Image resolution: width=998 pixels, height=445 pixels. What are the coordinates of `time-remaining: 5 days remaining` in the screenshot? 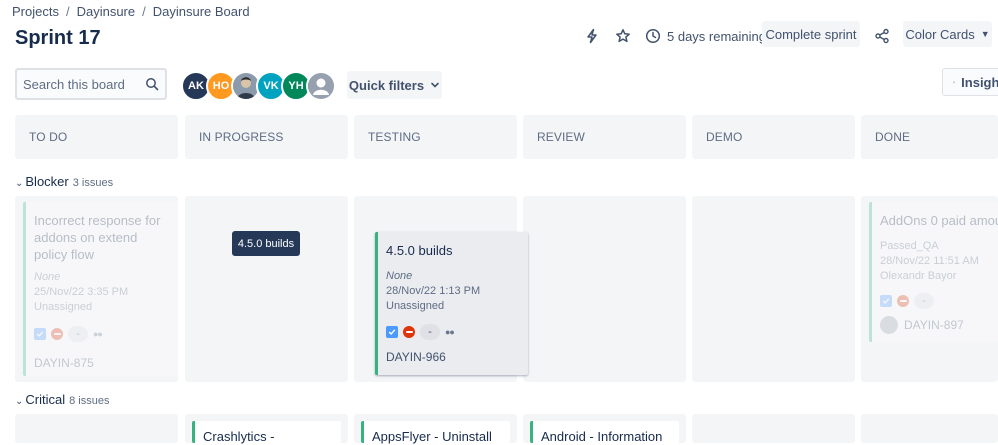 It's located at (705, 36).